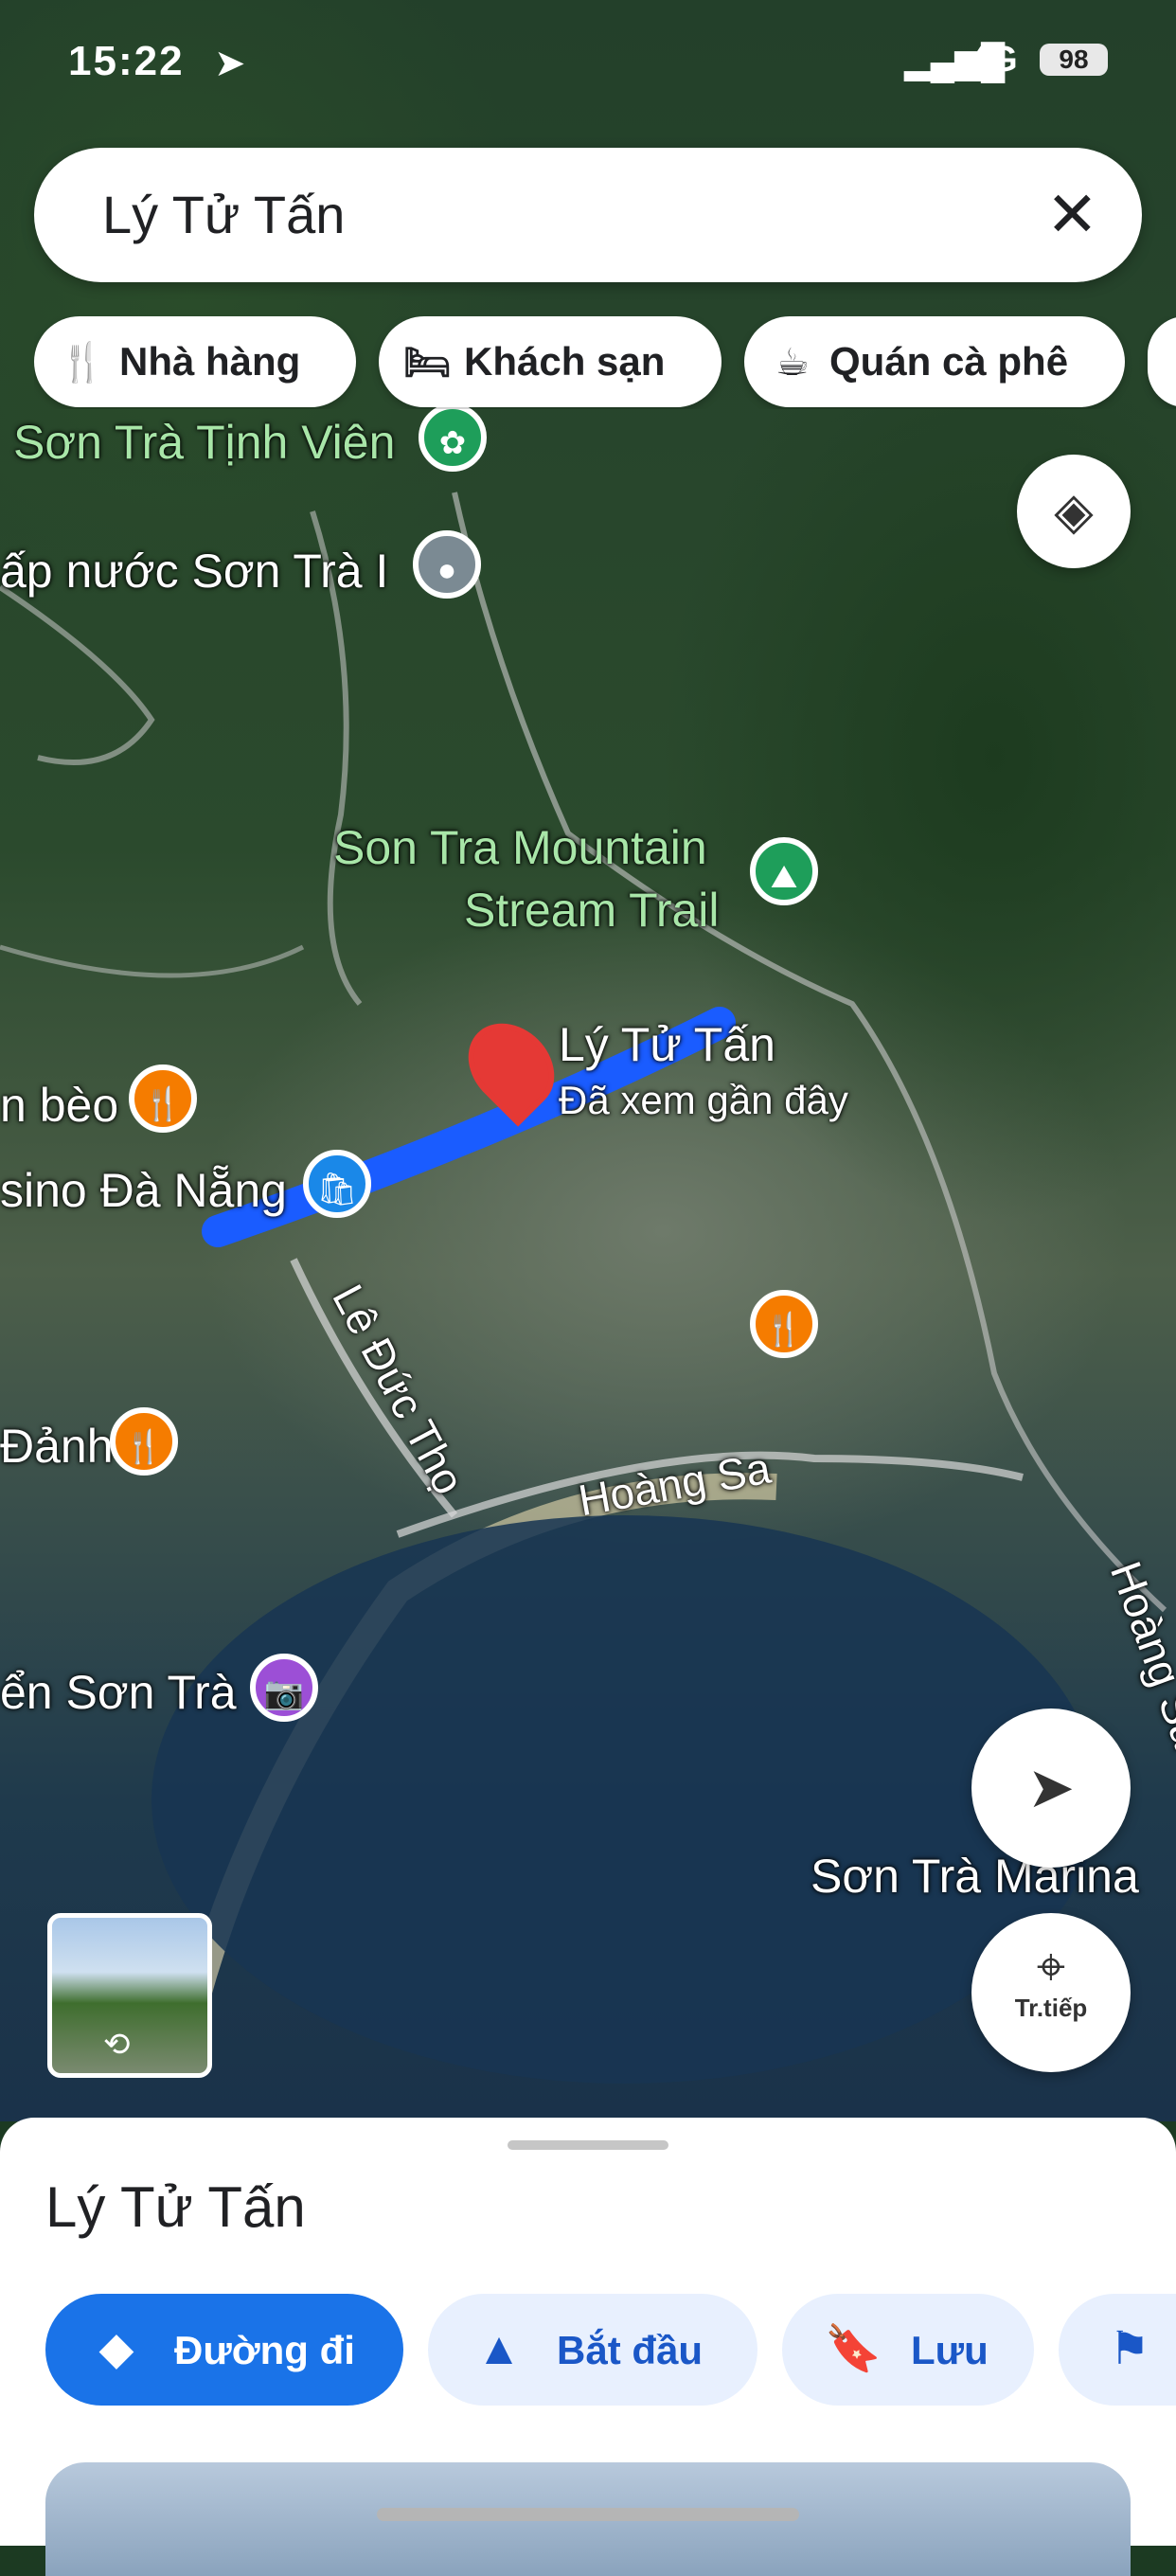 The image size is (1176, 2576). I want to click on category-chips: 🍴 Nhà hàng 🛏 Khách sạn ☕ Quán cà phê, so click(605, 362).